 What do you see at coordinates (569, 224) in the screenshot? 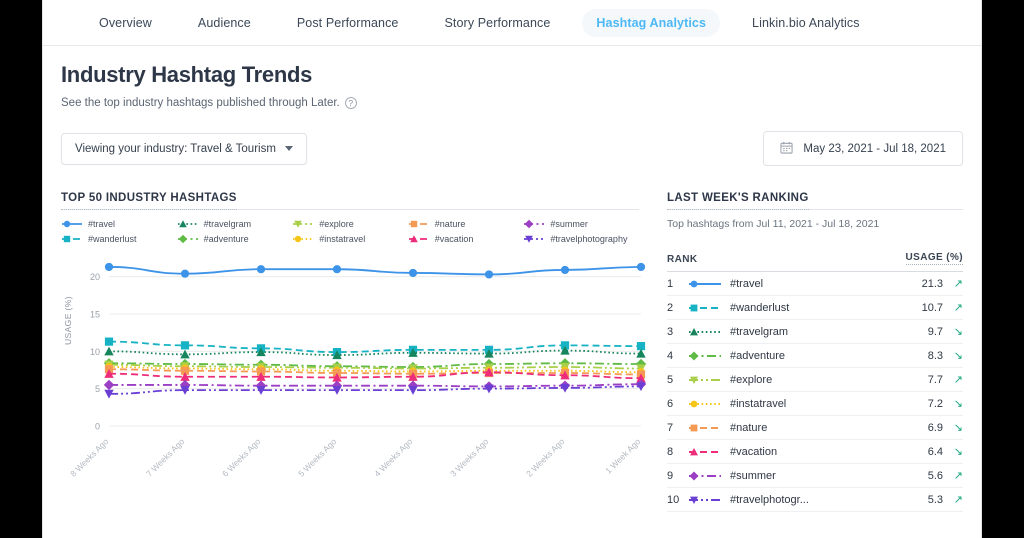
I see `legend-label: #summer` at bounding box center [569, 224].